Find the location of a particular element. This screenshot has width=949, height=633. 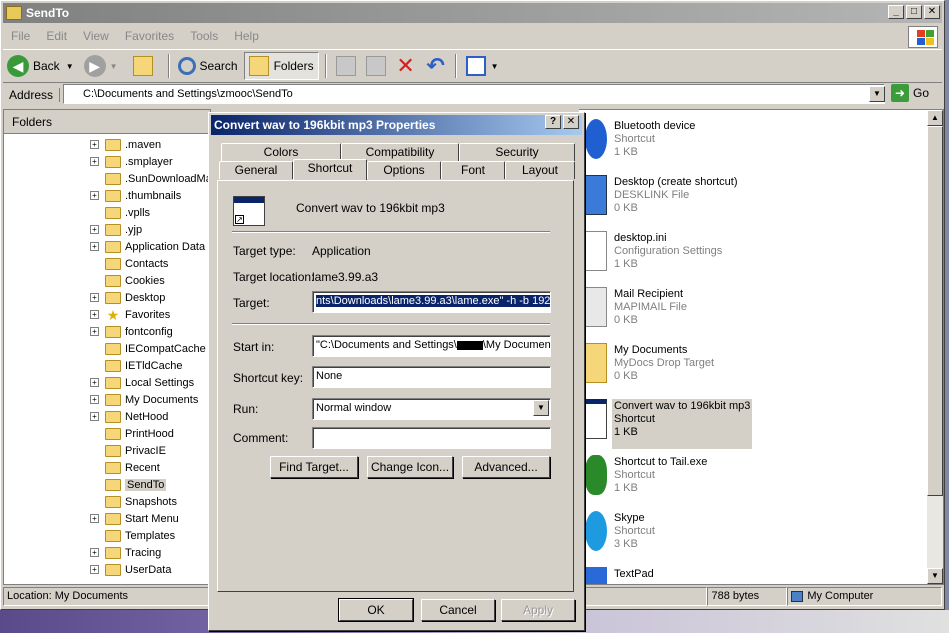

tab-options: Options is located at coordinates (404, 170).